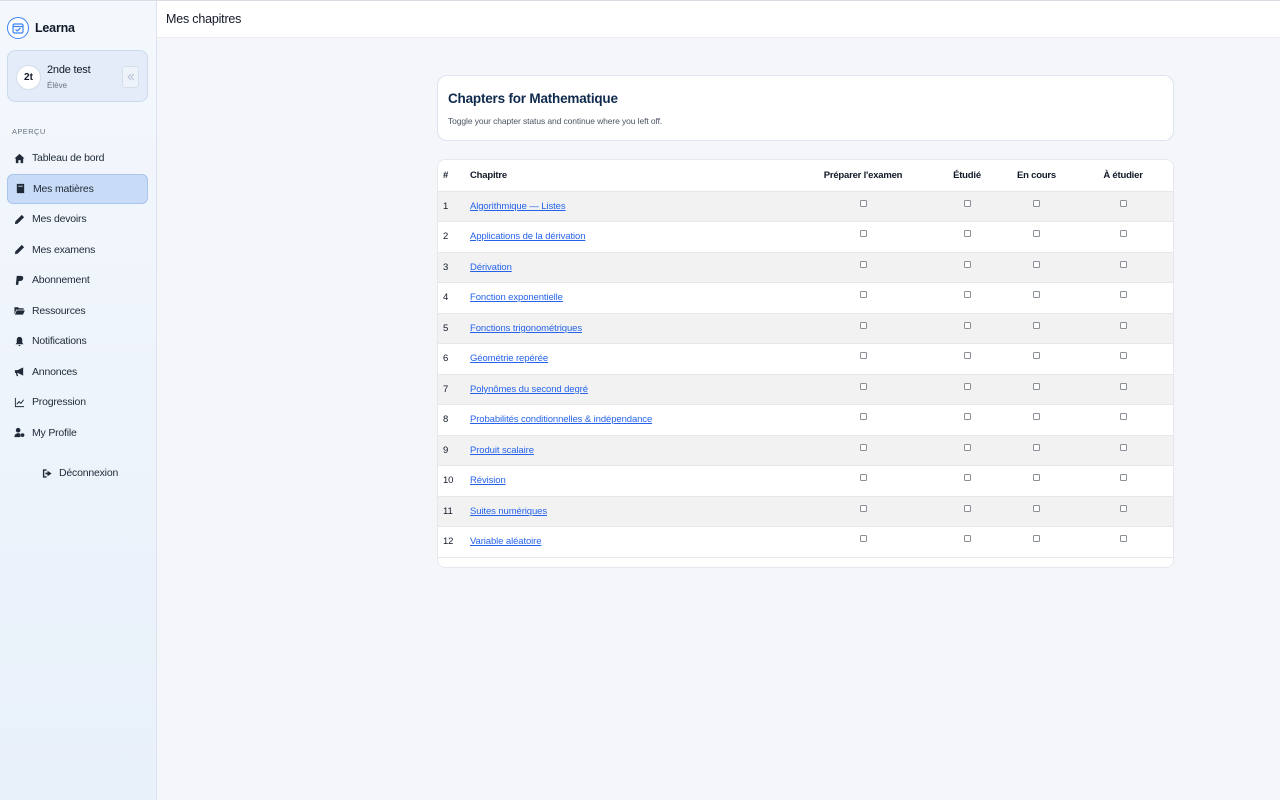 Image resolution: width=1280 pixels, height=800 pixels. What do you see at coordinates (632, 267) in the screenshot?
I see `chapter-name-cell: Dérivation` at bounding box center [632, 267].